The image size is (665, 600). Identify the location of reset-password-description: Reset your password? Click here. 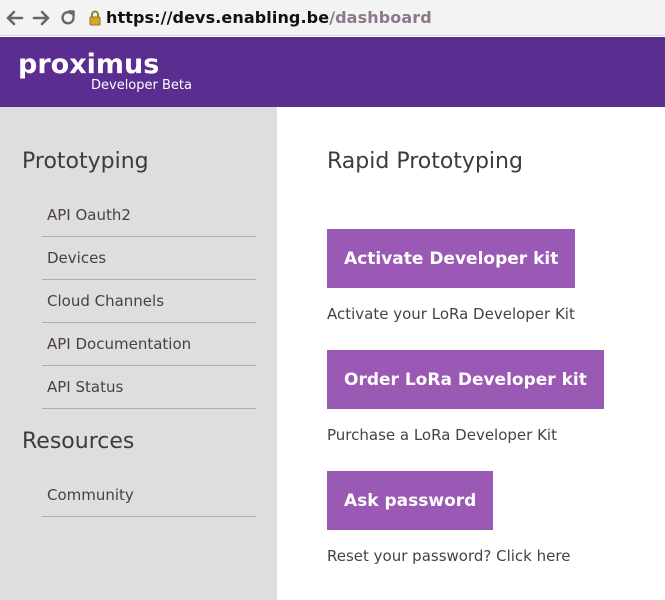
(448, 556).